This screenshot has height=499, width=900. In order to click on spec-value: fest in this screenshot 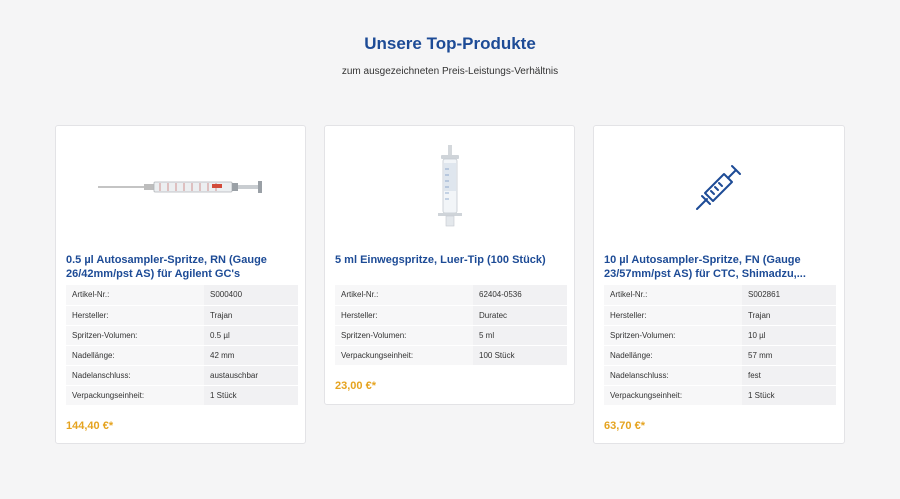, I will do `click(789, 375)`.